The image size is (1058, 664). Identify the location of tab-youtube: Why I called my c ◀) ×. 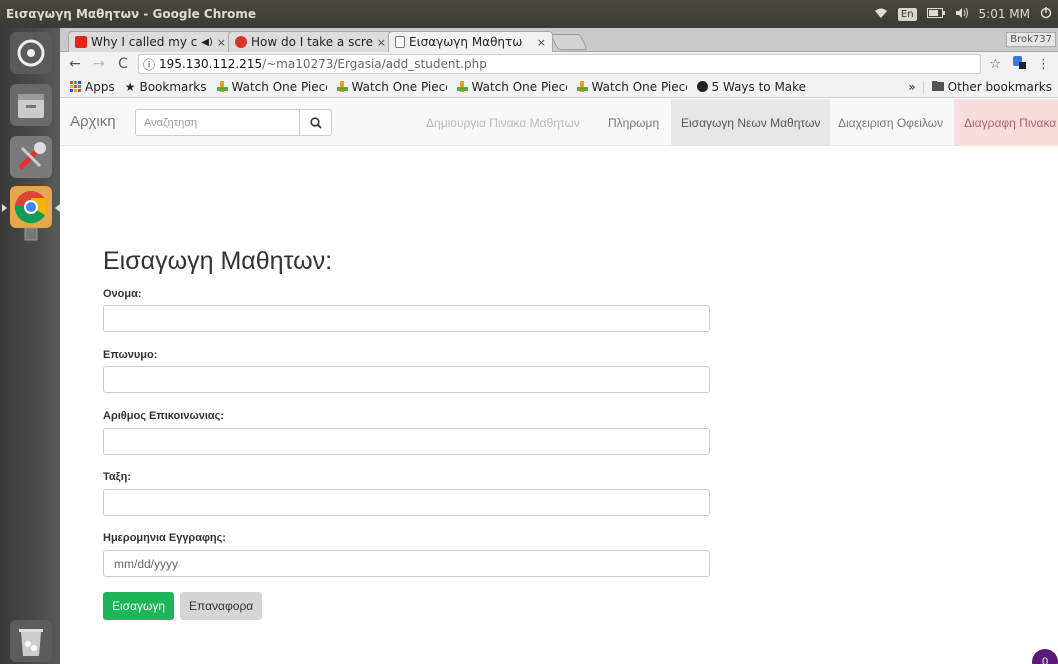
(150, 41).